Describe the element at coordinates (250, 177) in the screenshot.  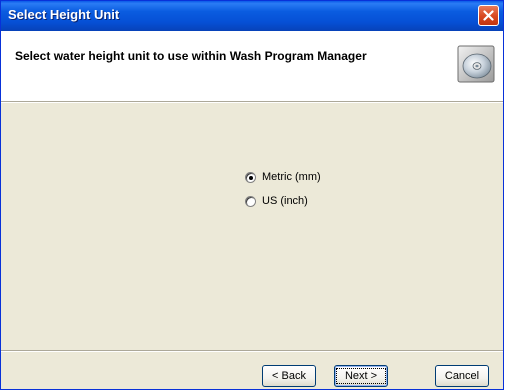
I see `metric-radio` at that location.